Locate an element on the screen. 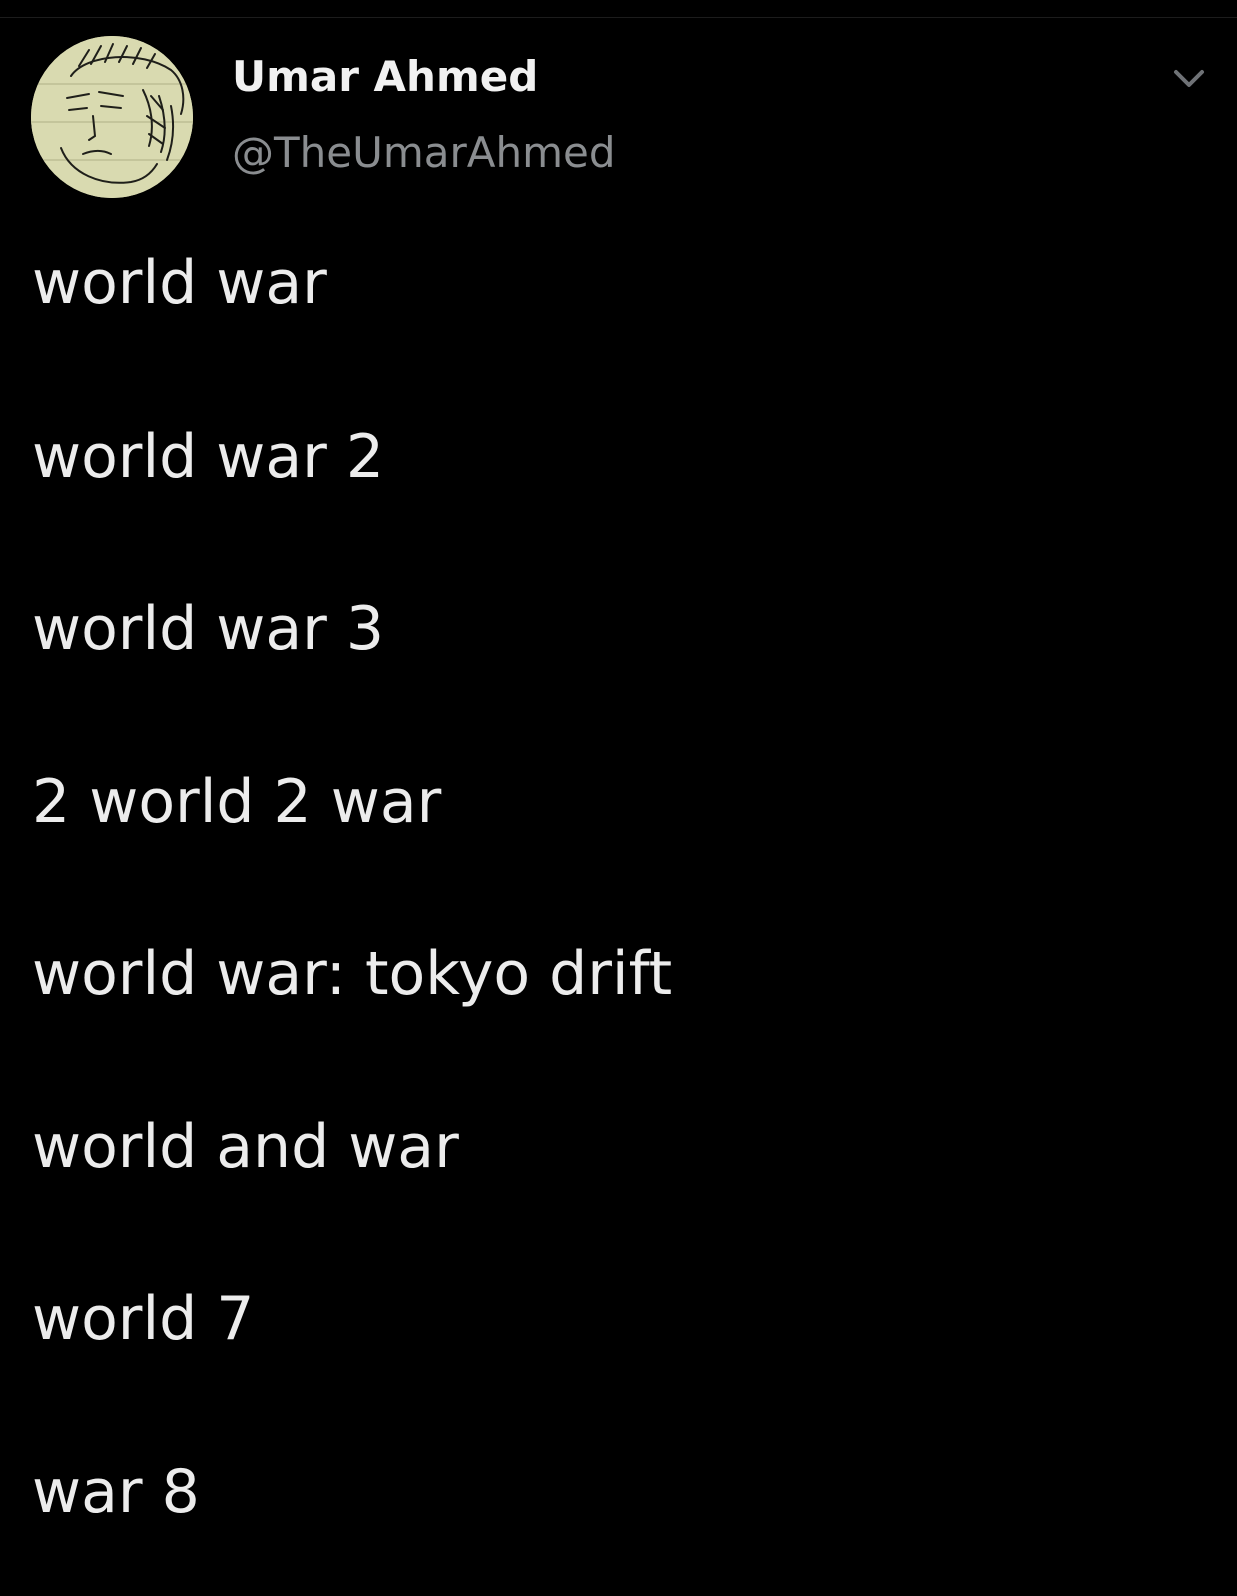 This screenshot has width=1237, height=1596. tweet-line: world war is located at coordinates (179, 283).